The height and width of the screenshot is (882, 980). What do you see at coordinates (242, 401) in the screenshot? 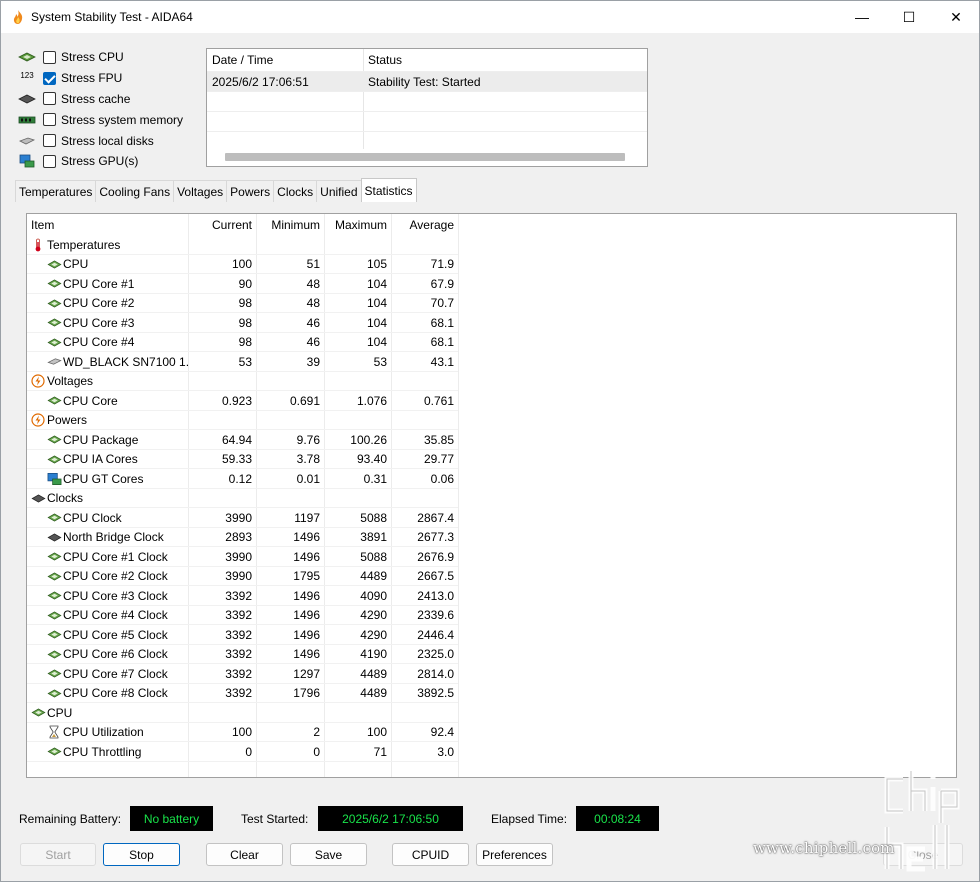
I see `table-row: CPU Core 0.923 0.691 1.076 0.761` at bounding box center [242, 401].